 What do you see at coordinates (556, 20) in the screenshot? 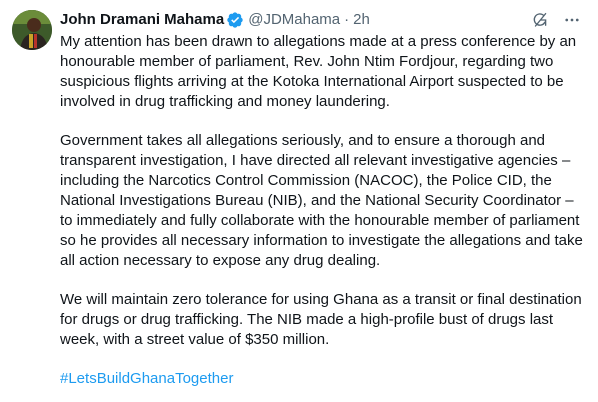
I see `header-actions` at bounding box center [556, 20].